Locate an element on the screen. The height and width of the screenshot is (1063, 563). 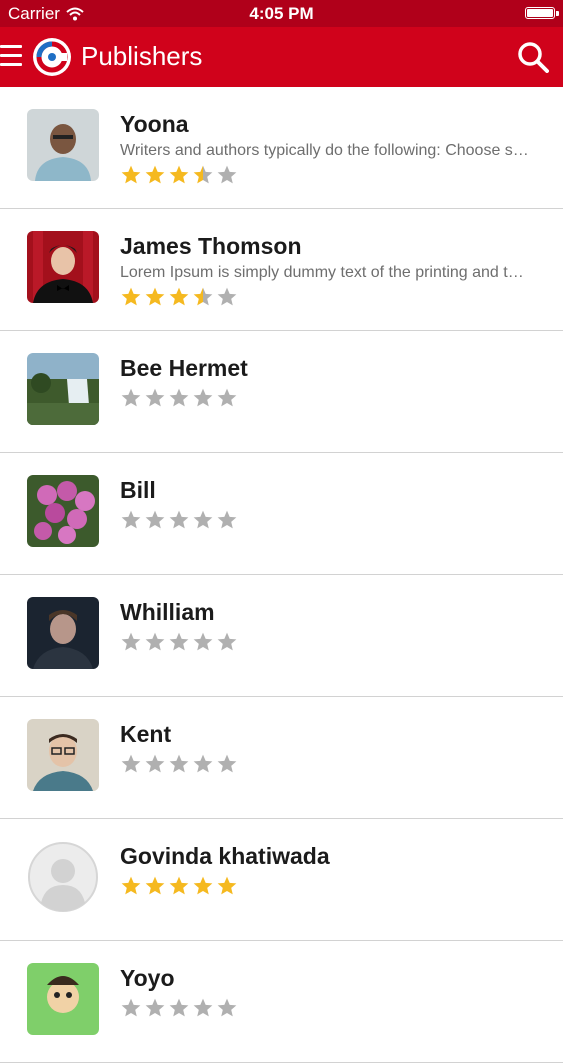
publisher-name: Govinda khatiwada is located at coordinates (225, 856).